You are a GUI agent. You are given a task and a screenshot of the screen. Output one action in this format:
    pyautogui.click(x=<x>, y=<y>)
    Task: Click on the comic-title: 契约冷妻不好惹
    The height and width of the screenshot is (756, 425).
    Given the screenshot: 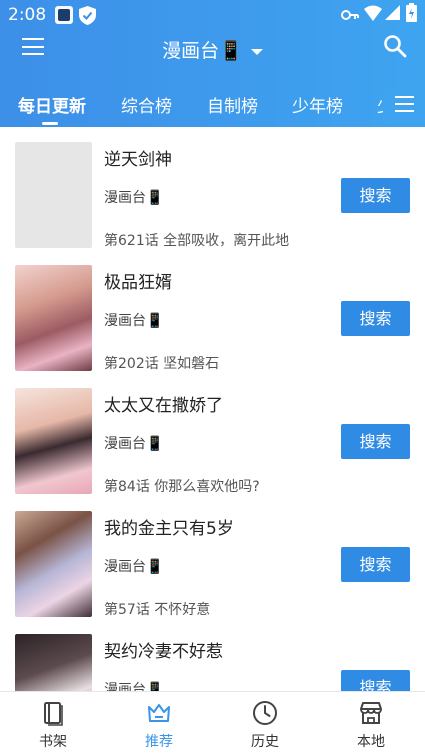 What is the action you would take?
    pyautogui.click(x=163, y=652)
    